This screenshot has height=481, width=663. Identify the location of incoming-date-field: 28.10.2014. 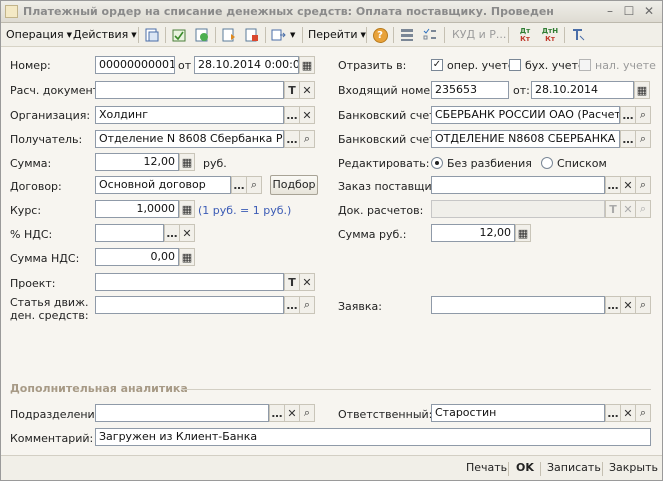
(582, 90).